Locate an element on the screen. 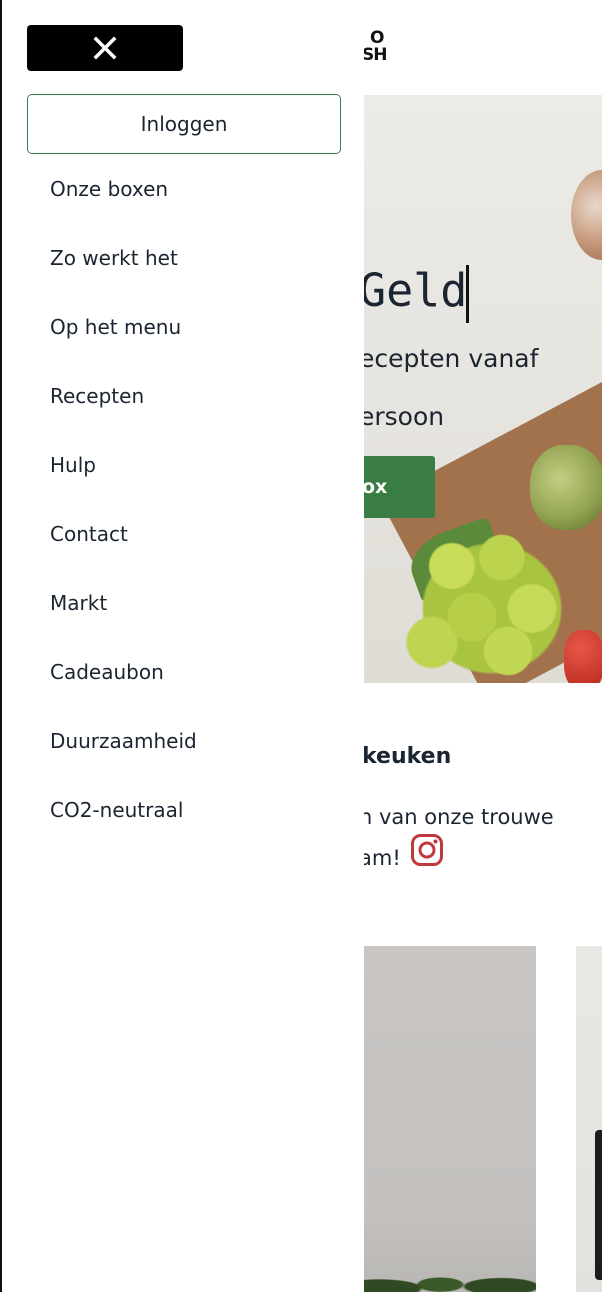 This screenshot has height=1292, width=602. instagram-icon is located at coordinates (427, 850).